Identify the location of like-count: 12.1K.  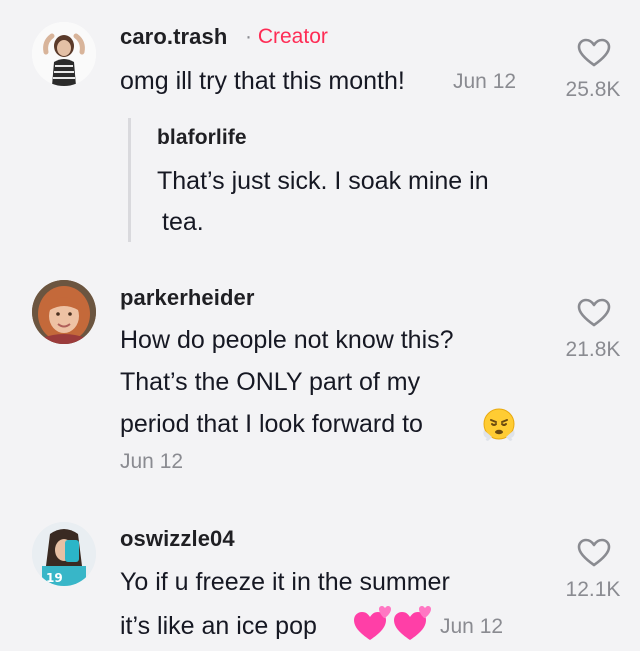
(593, 589).